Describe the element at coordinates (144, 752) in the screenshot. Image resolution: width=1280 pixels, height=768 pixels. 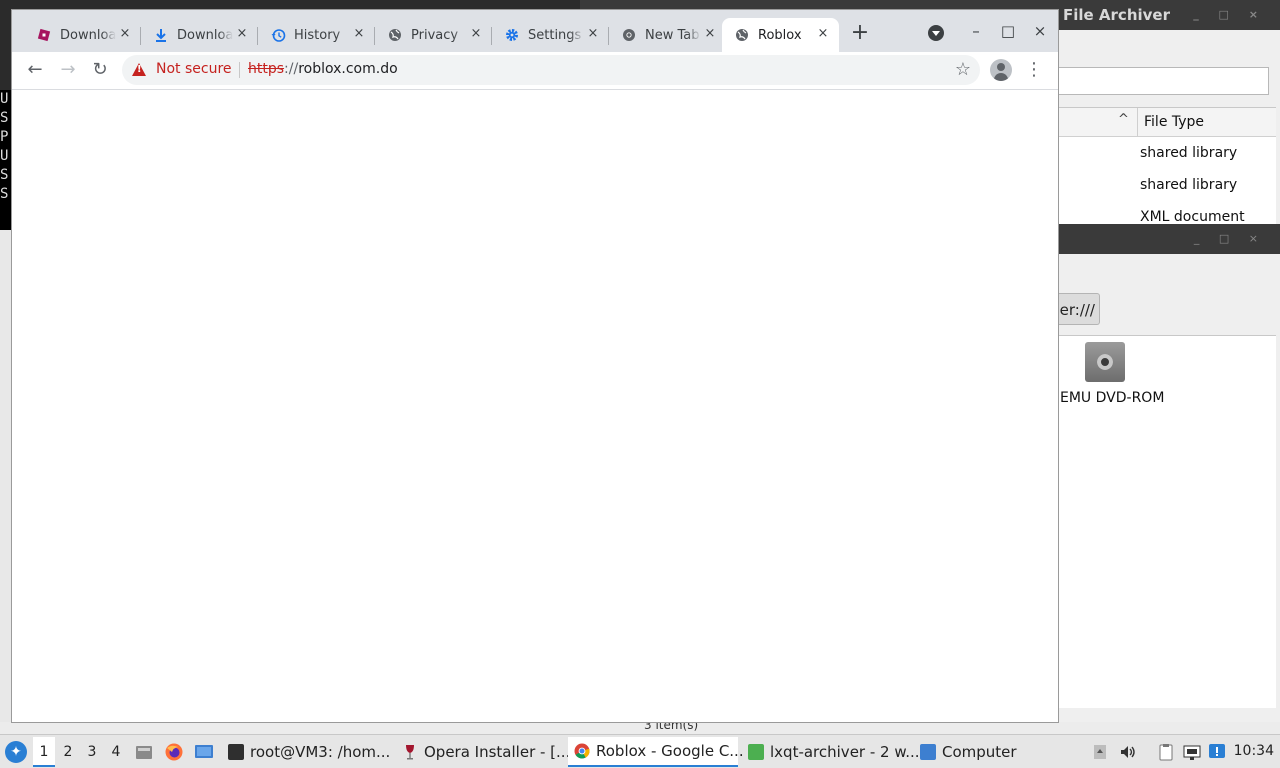
I see `file-manager-launcher-icon` at that location.